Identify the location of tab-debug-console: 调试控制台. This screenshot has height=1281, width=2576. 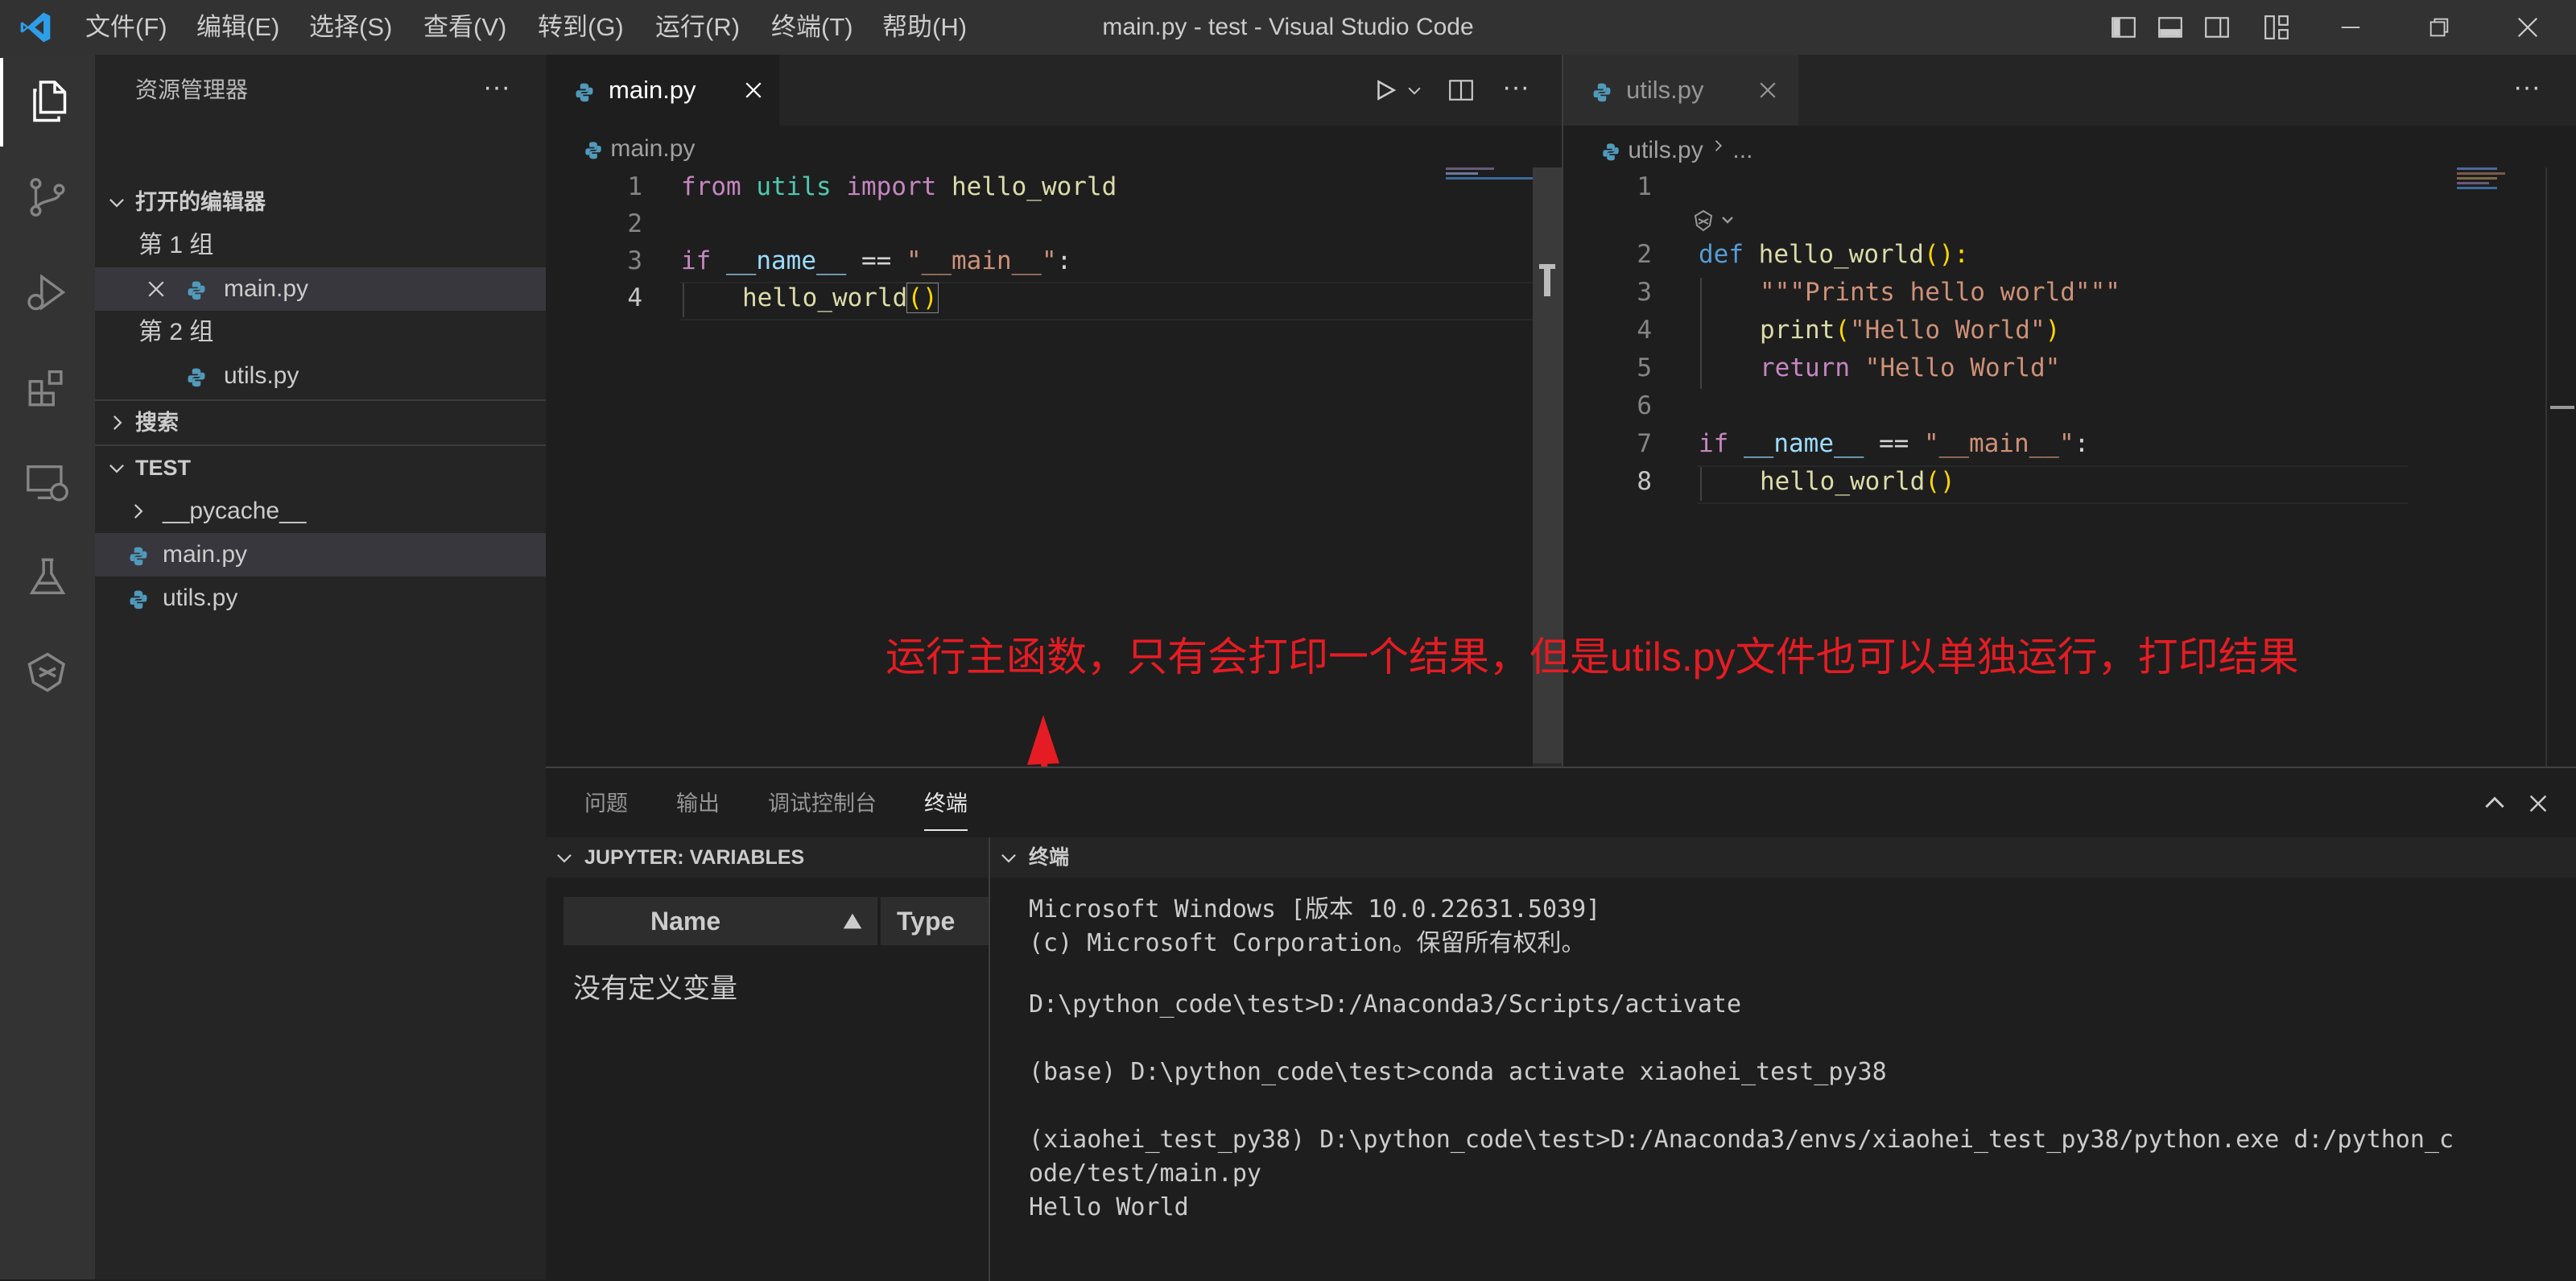
(822, 803).